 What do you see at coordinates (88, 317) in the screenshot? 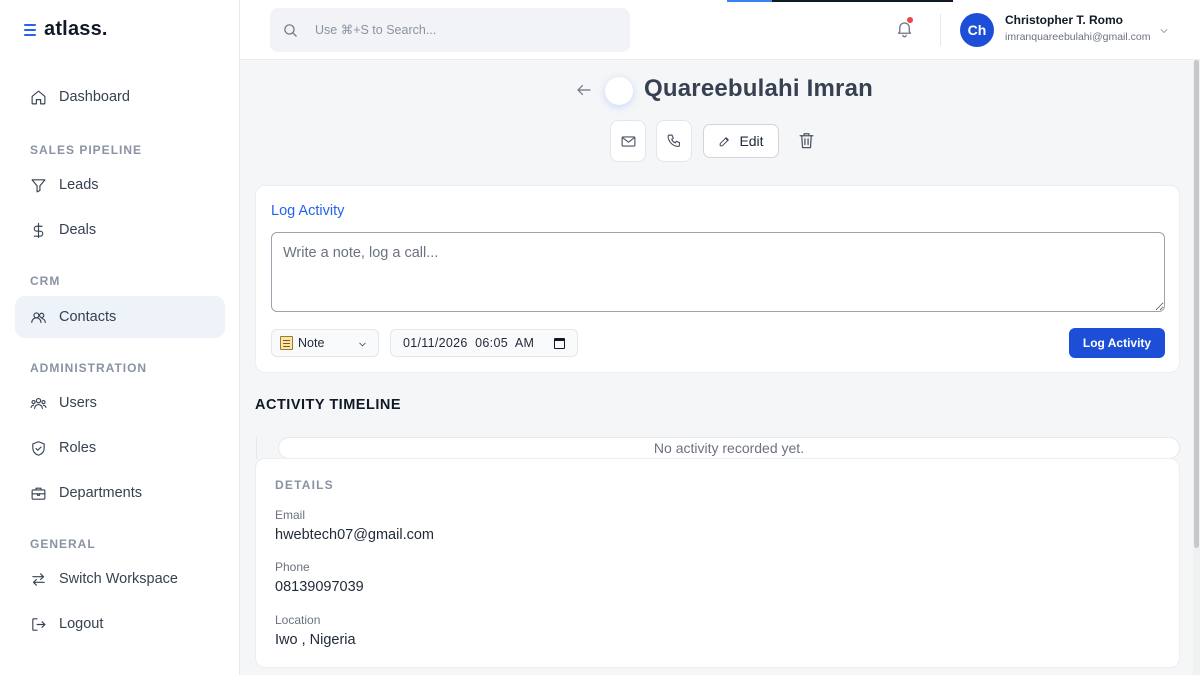
I see `sidebar-item-label: Contacts` at bounding box center [88, 317].